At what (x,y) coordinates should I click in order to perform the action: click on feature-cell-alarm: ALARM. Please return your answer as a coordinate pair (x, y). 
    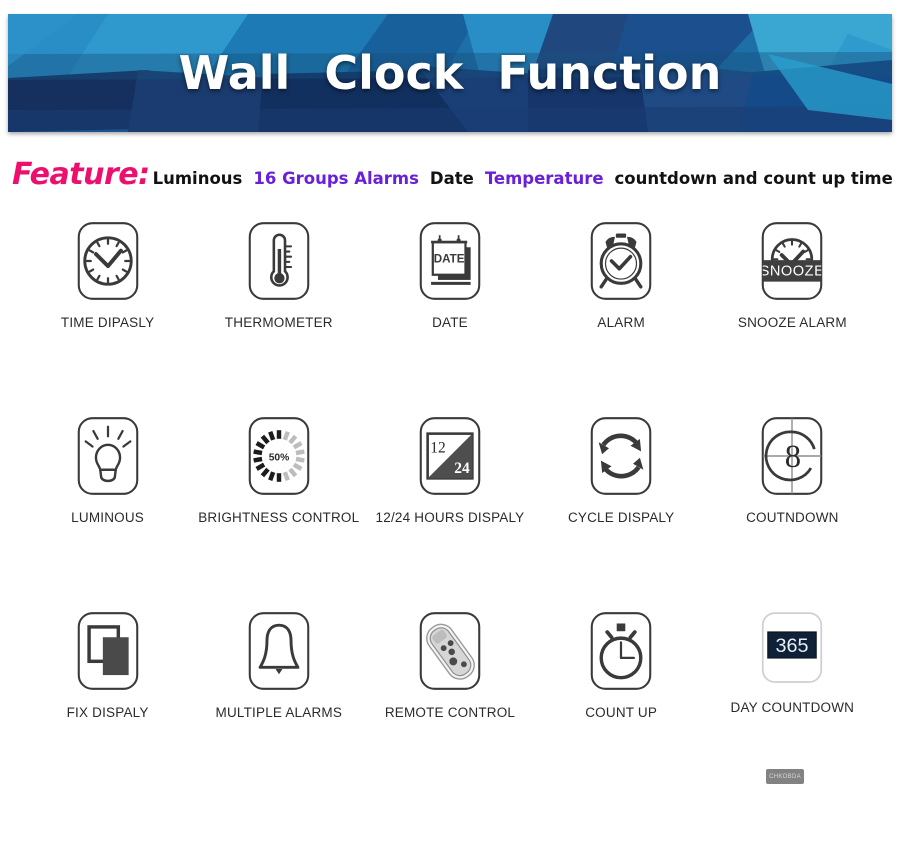
    Looking at the image, I should click on (621, 315).